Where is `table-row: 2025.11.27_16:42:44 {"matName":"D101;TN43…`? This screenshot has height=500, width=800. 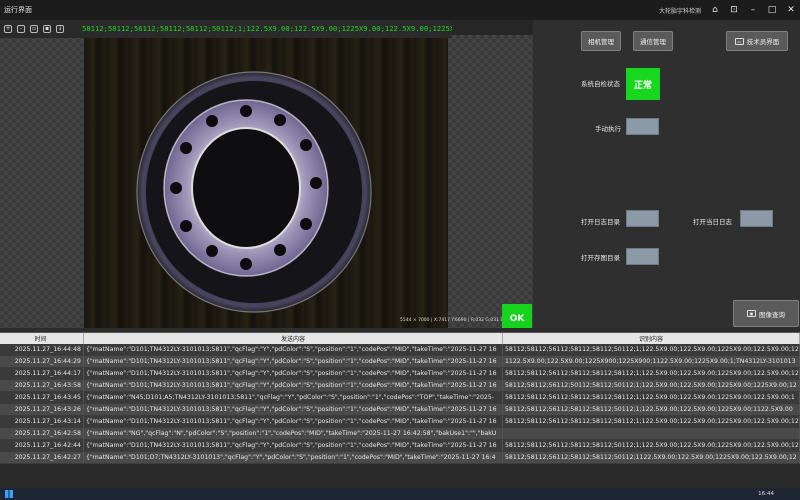 table-row: 2025.11.27_16:42:44 {"matName":"D101;TN43… is located at coordinates (400, 446).